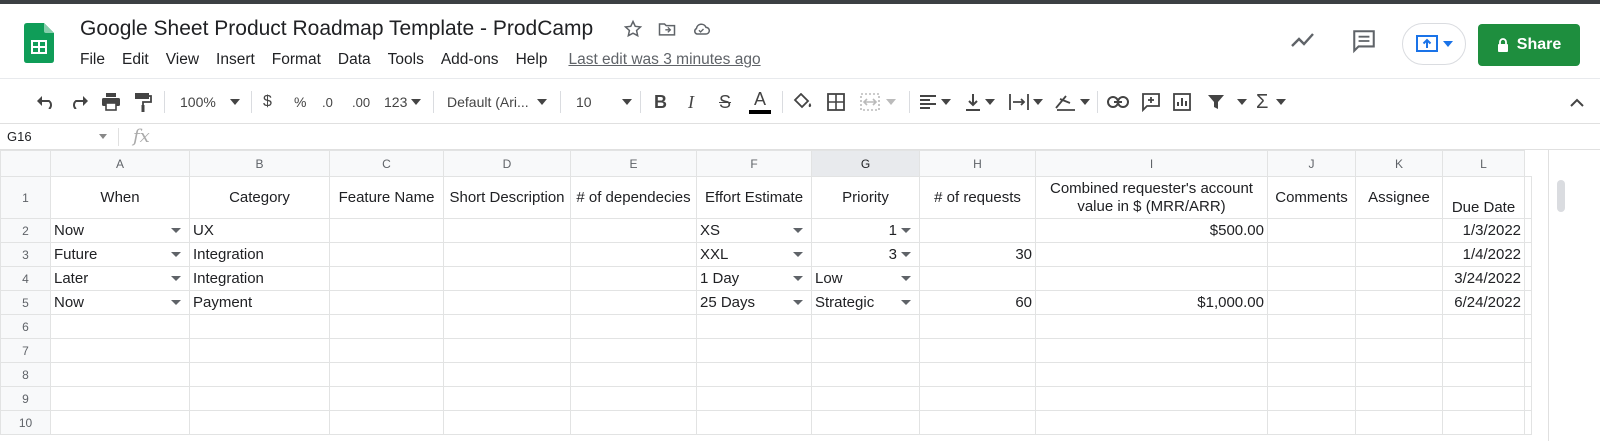  What do you see at coordinates (977, 302) in the screenshot?
I see `cell: 60` at bounding box center [977, 302].